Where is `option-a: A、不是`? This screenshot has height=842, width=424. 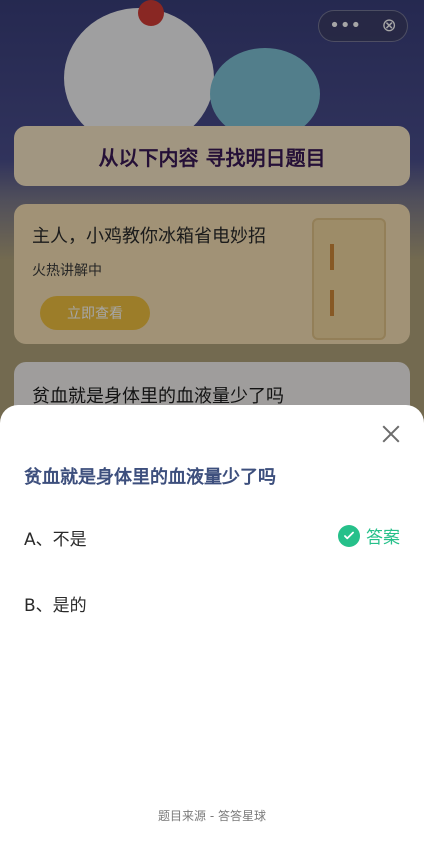 option-a: A、不是 is located at coordinates (55, 537).